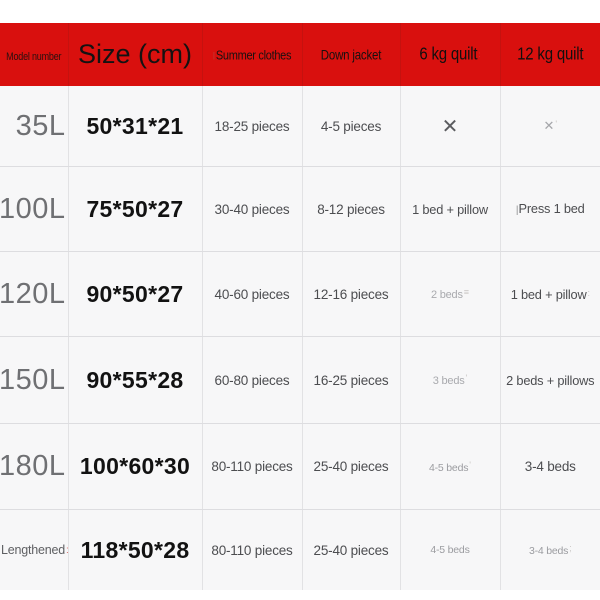  I want to click on header-quilt-6kg: 6 kg quilt:, so click(450, 54).